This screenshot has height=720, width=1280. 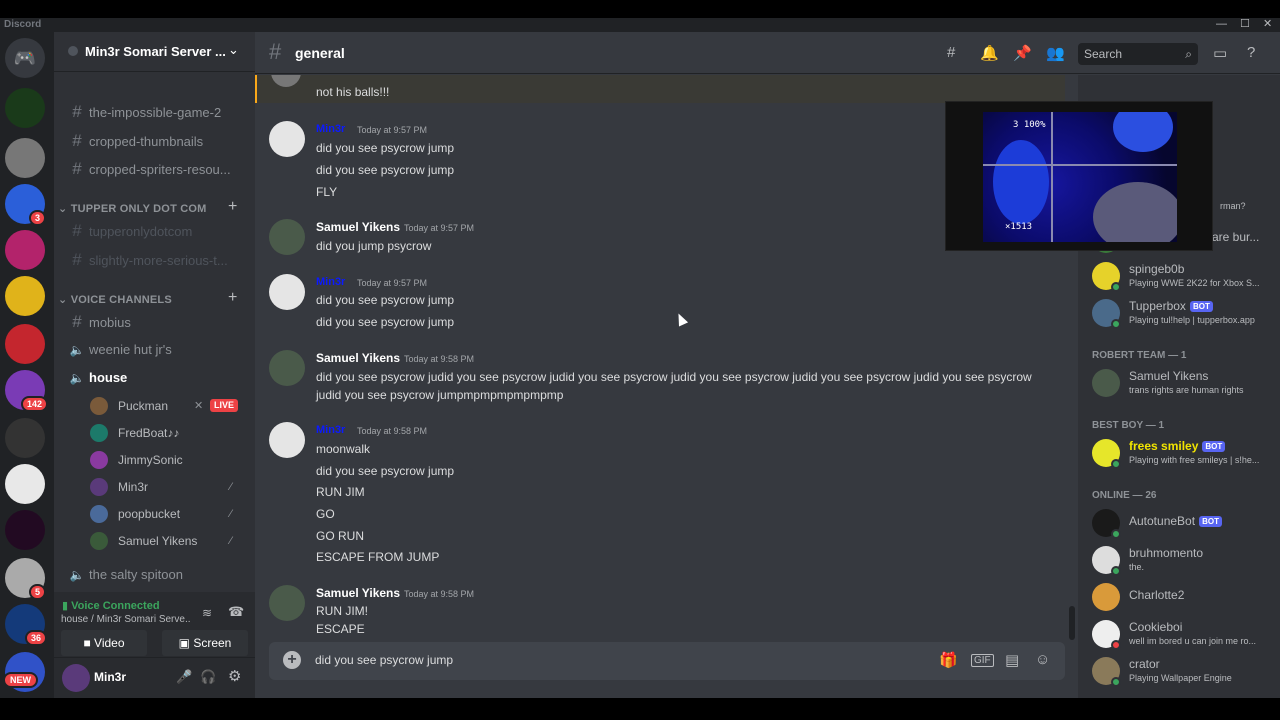 I want to click on video-button-label: Video, so click(x=109, y=643).